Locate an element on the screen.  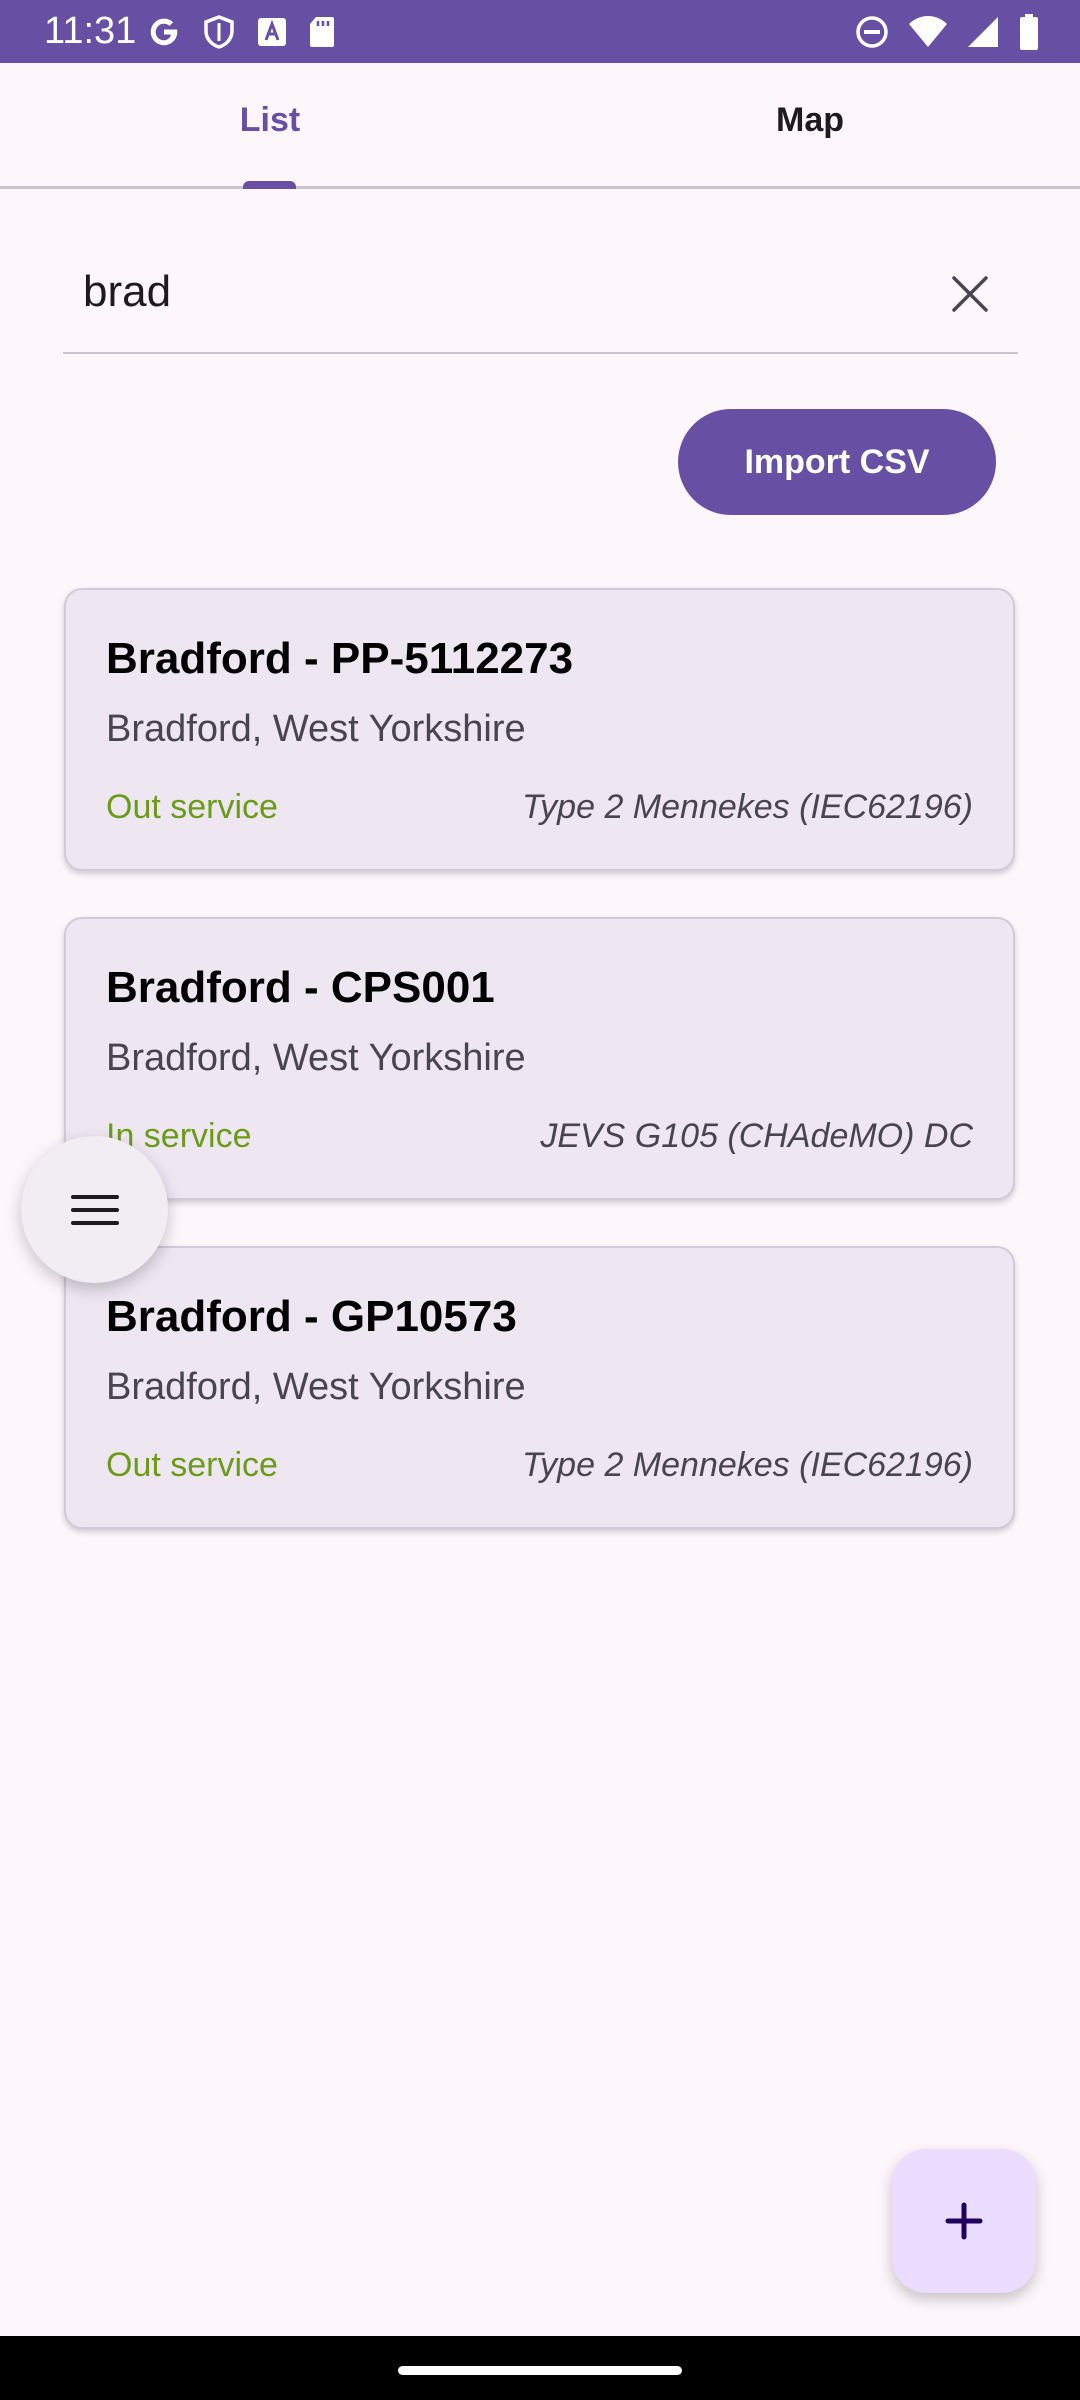
shield-icon is located at coordinates (219, 32).